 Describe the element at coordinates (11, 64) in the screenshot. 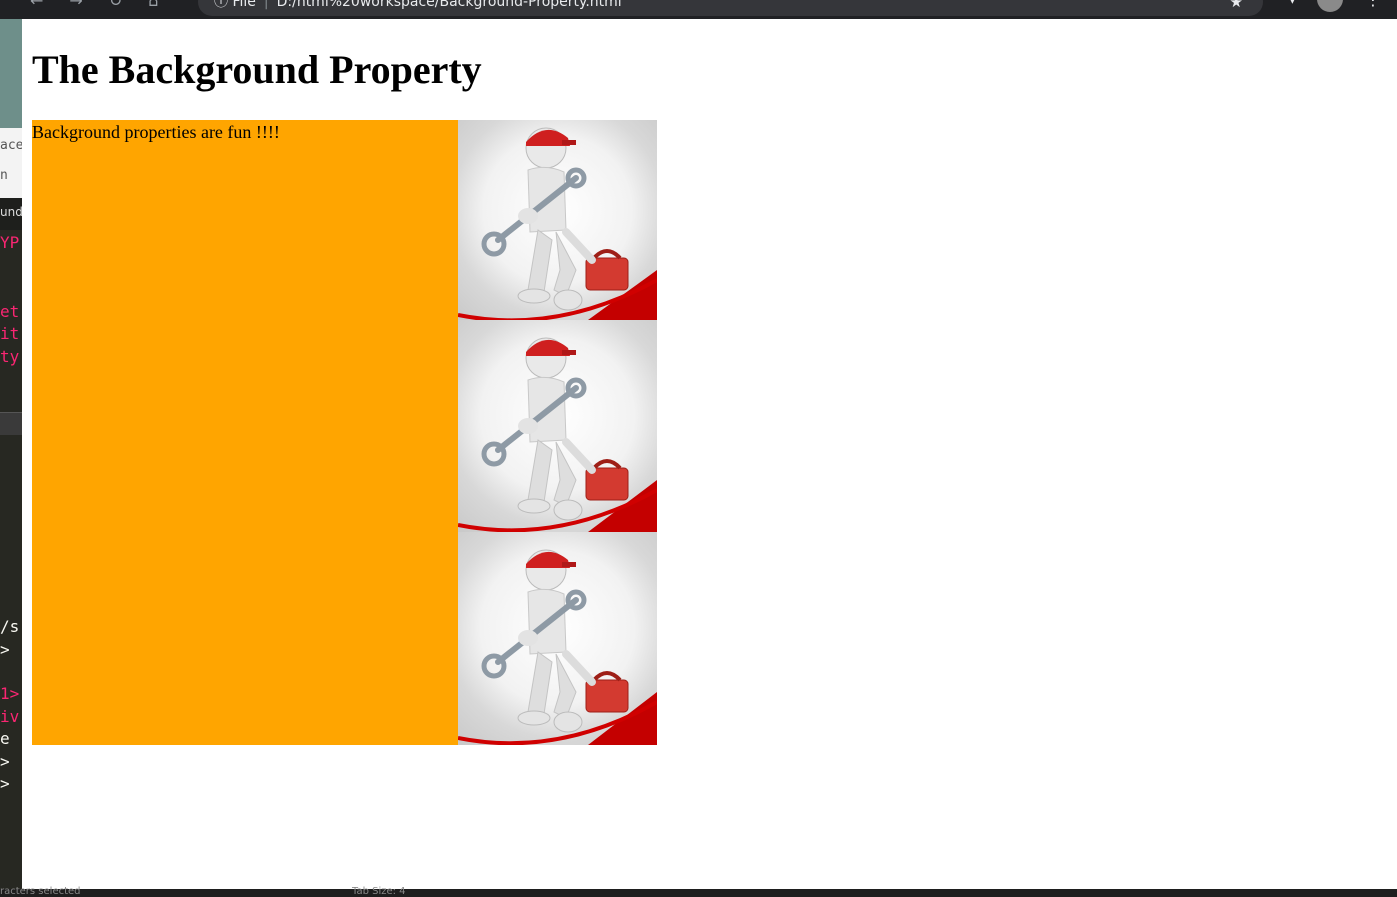

I see `desktop-wallpaper` at that location.